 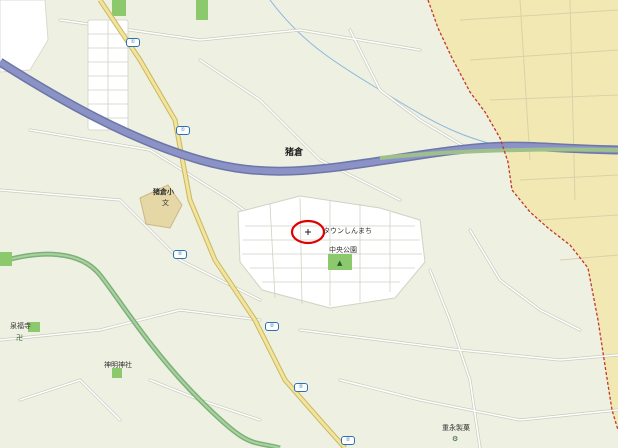 What do you see at coordinates (294, 153) in the screenshot?
I see `area-label-inokura: 猪倉` at bounding box center [294, 153].